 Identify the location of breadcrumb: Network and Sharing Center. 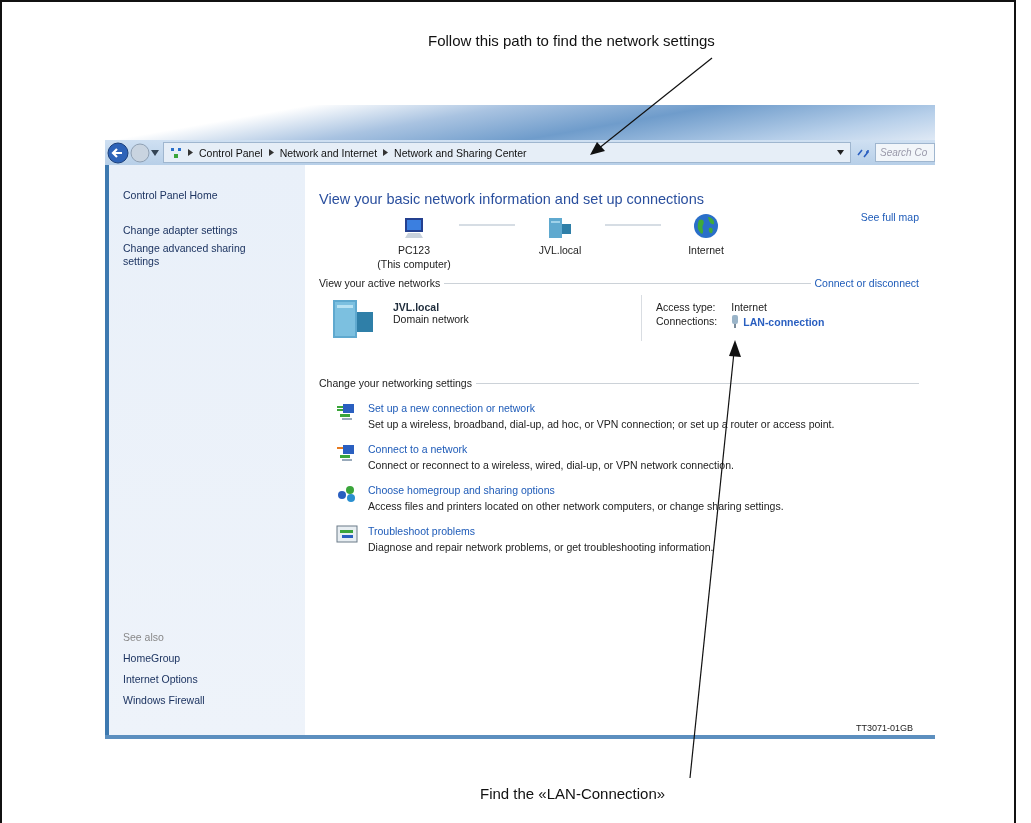
(460, 152).